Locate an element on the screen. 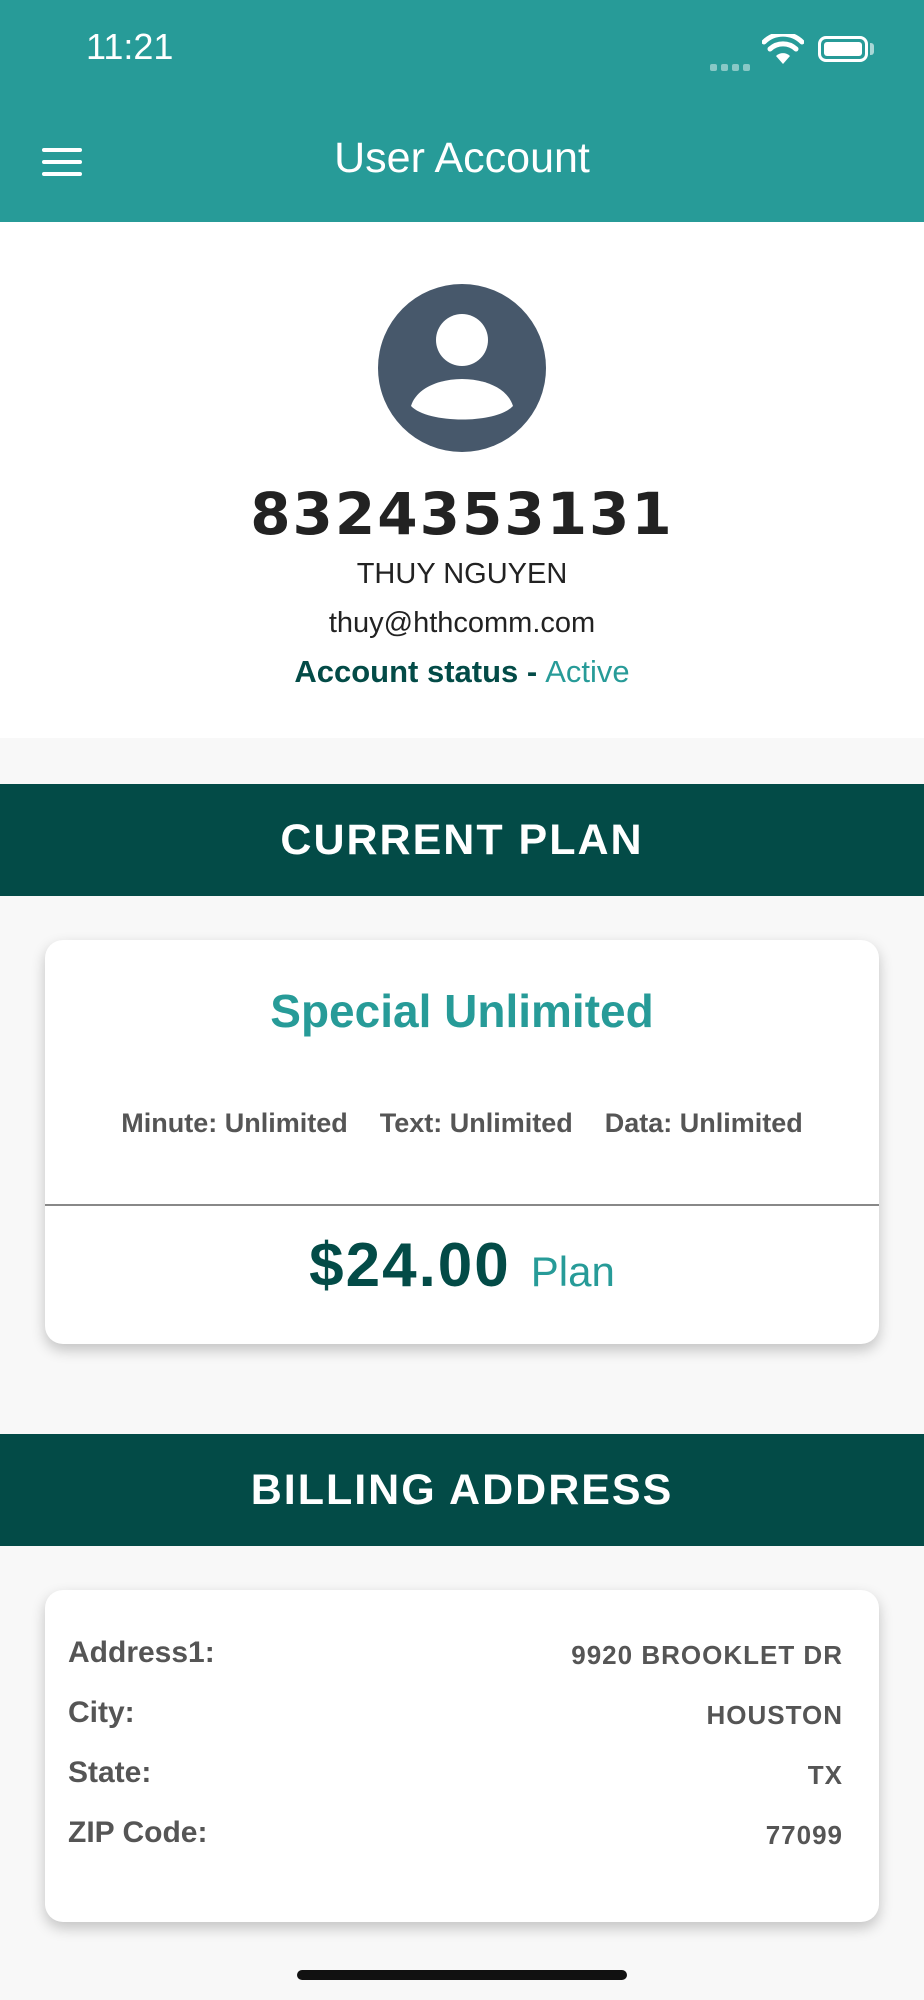  app-header: 11:21 User Account is located at coordinates (462, 111).